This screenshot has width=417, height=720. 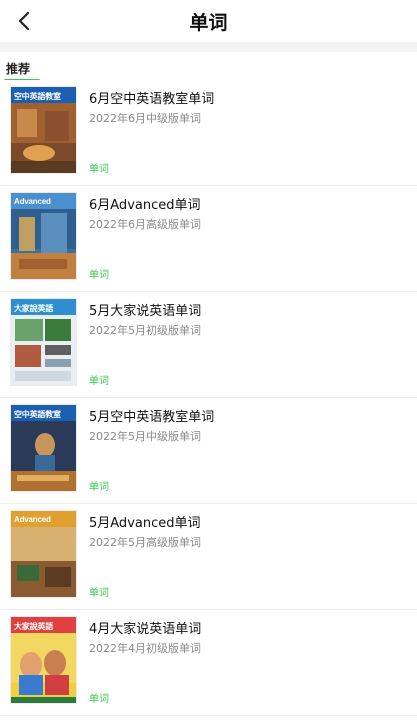 What do you see at coordinates (208, 557) in the screenshot?
I see `list-item: Advanced 5月Advanced单词 2022年5月高级版单词 单词` at bounding box center [208, 557].